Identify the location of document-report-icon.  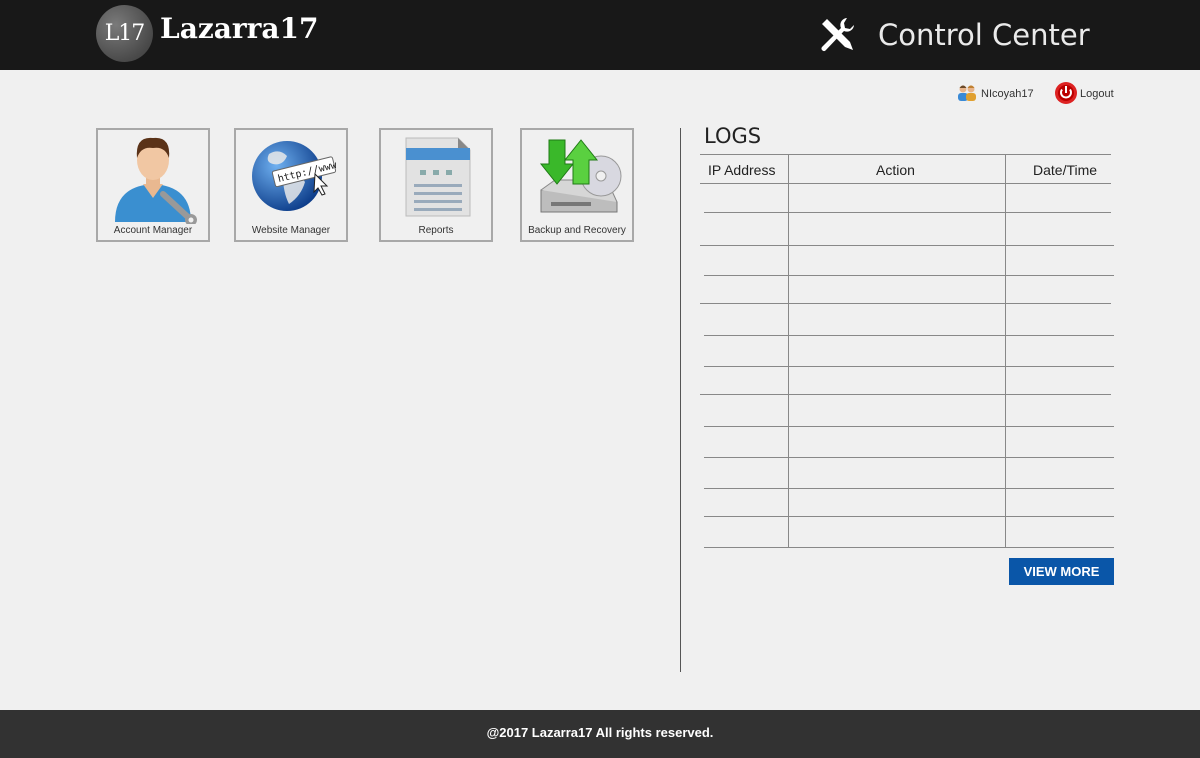
(438, 177).